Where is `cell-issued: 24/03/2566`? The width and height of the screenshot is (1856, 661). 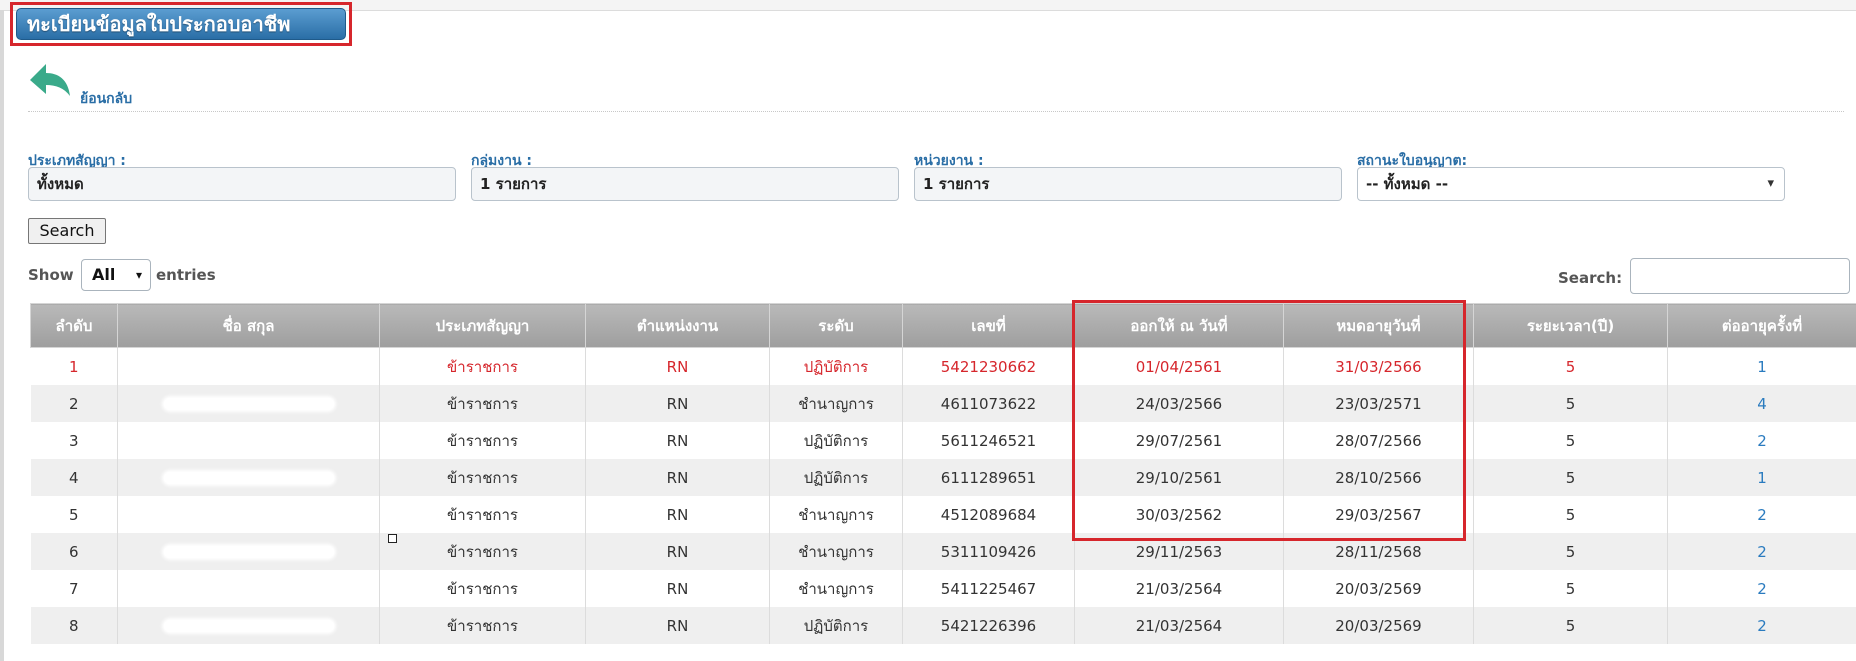 cell-issued: 24/03/2566 is located at coordinates (1179, 403).